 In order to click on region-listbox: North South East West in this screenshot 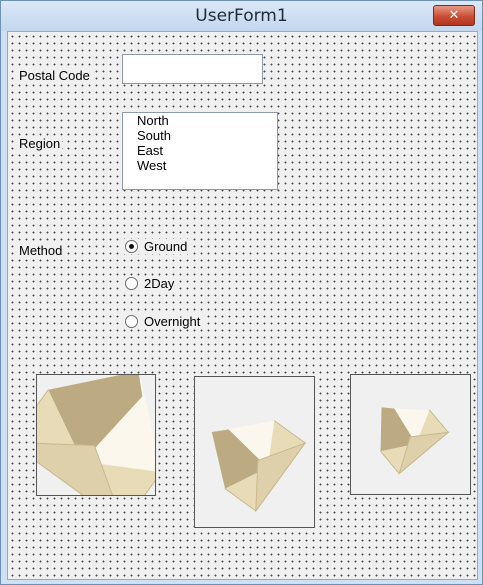, I will do `click(200, 151)`.